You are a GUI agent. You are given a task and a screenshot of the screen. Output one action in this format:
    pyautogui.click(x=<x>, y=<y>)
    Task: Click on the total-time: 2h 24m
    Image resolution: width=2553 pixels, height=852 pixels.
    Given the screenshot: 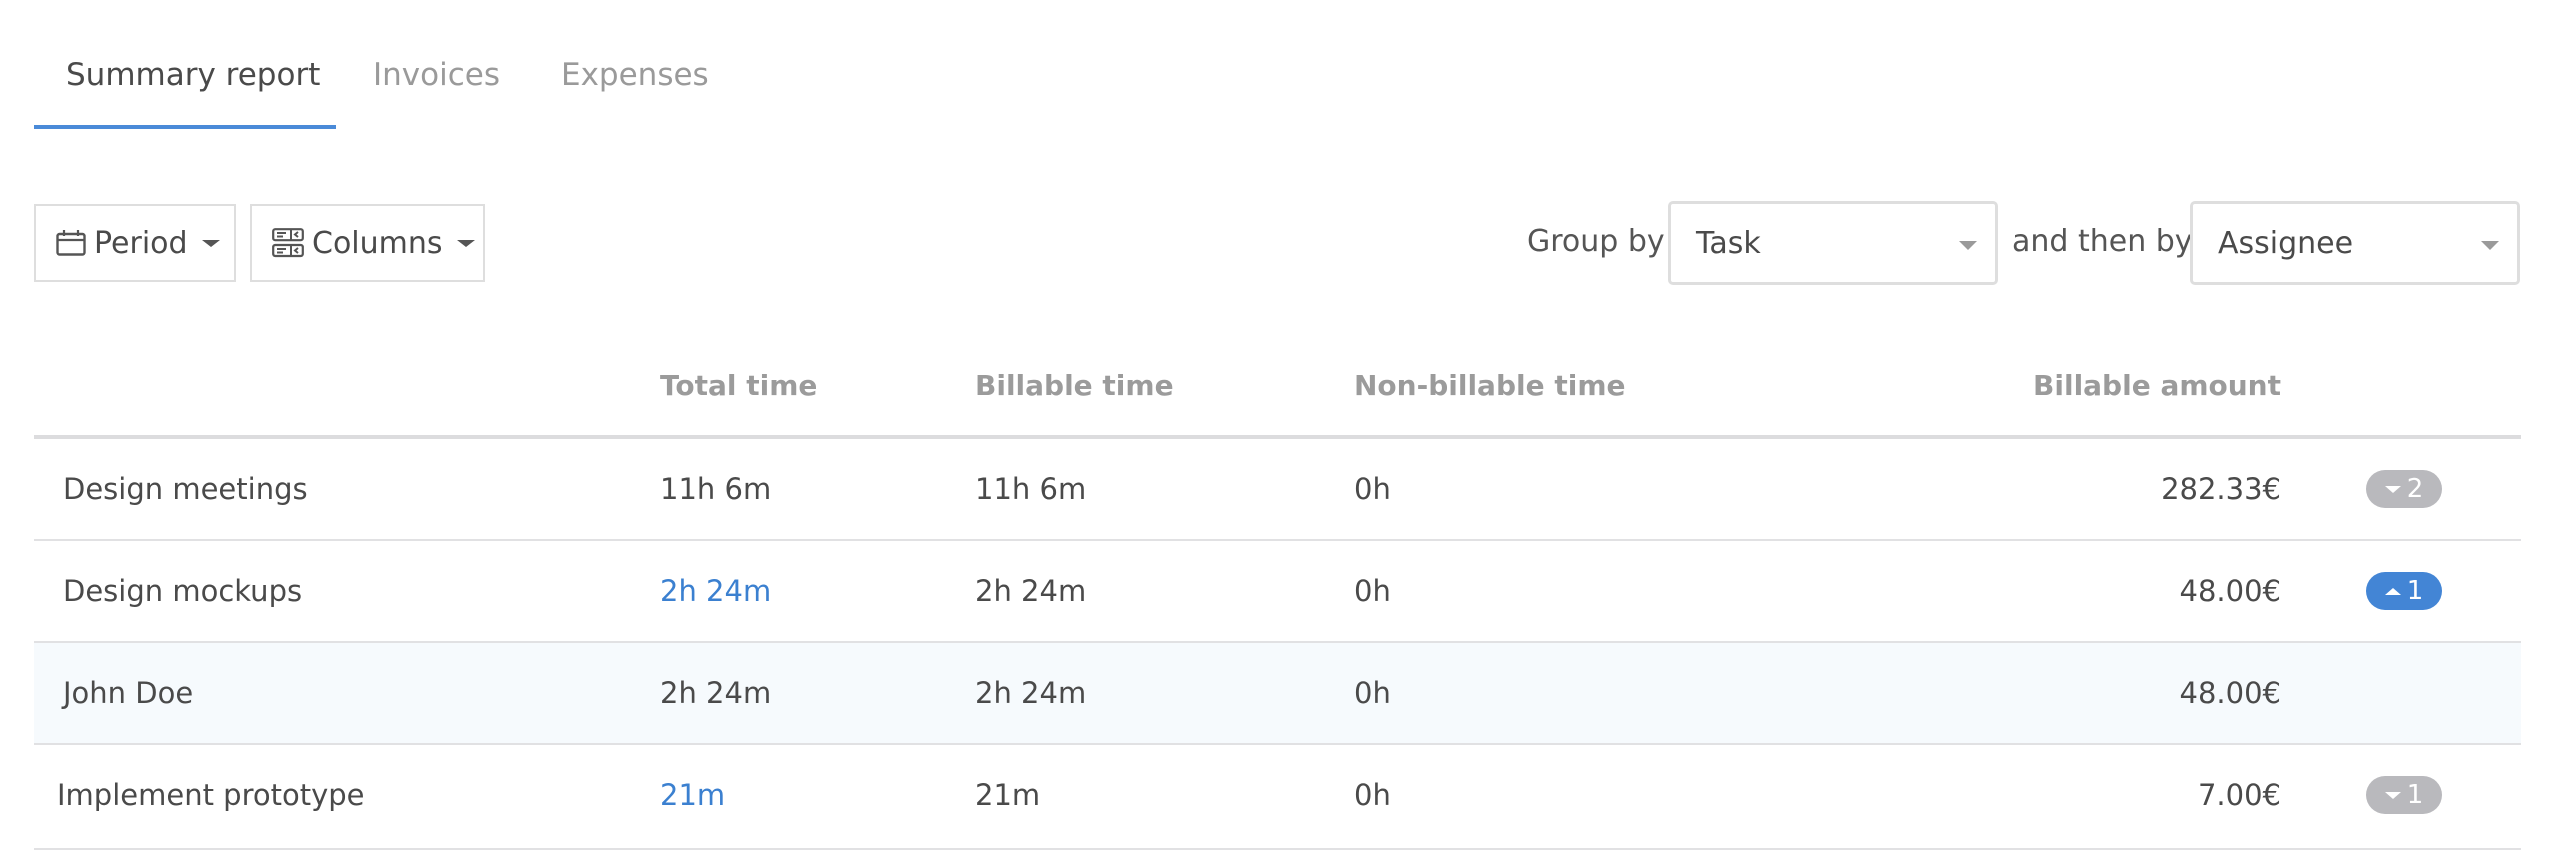 What is the action you would take?
    pyautogui.click(x=716, y=693)
    